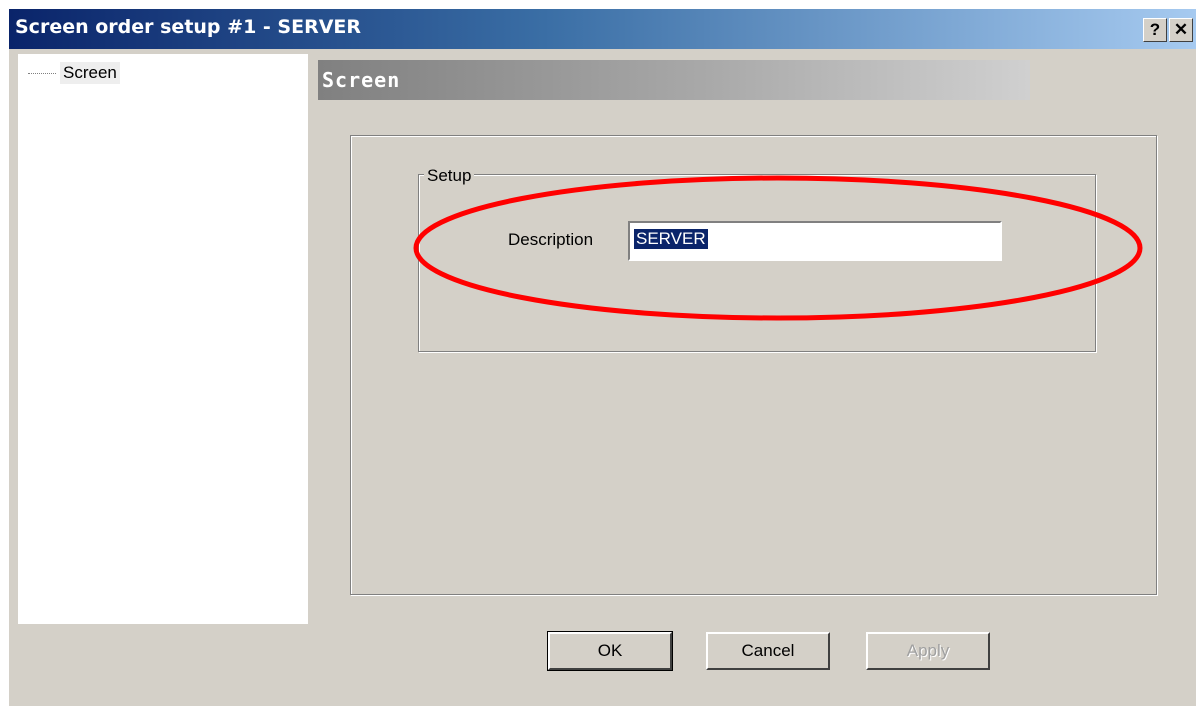  I want to click on setup-group-label: Setup, so click(449, 176).